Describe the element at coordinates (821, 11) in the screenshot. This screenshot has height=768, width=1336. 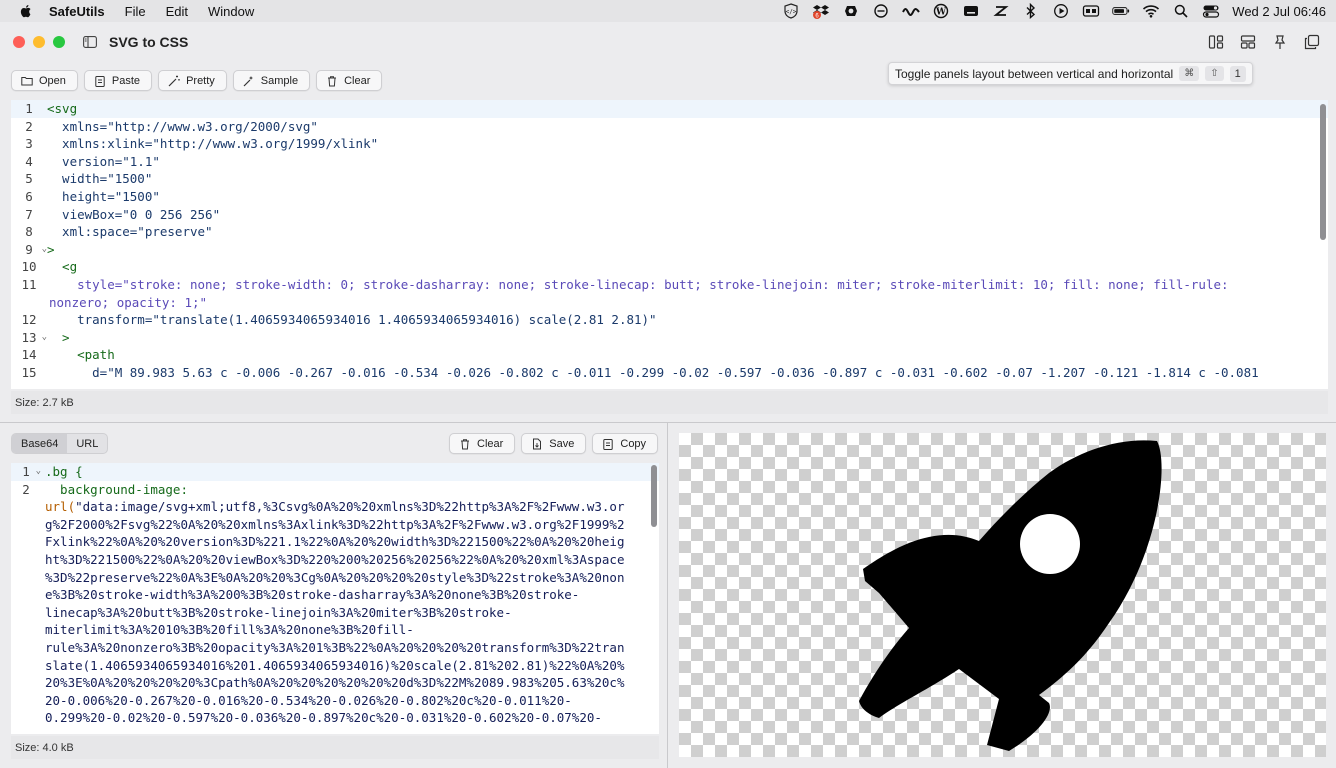
I see `dropbox-icon: 6` at that location.